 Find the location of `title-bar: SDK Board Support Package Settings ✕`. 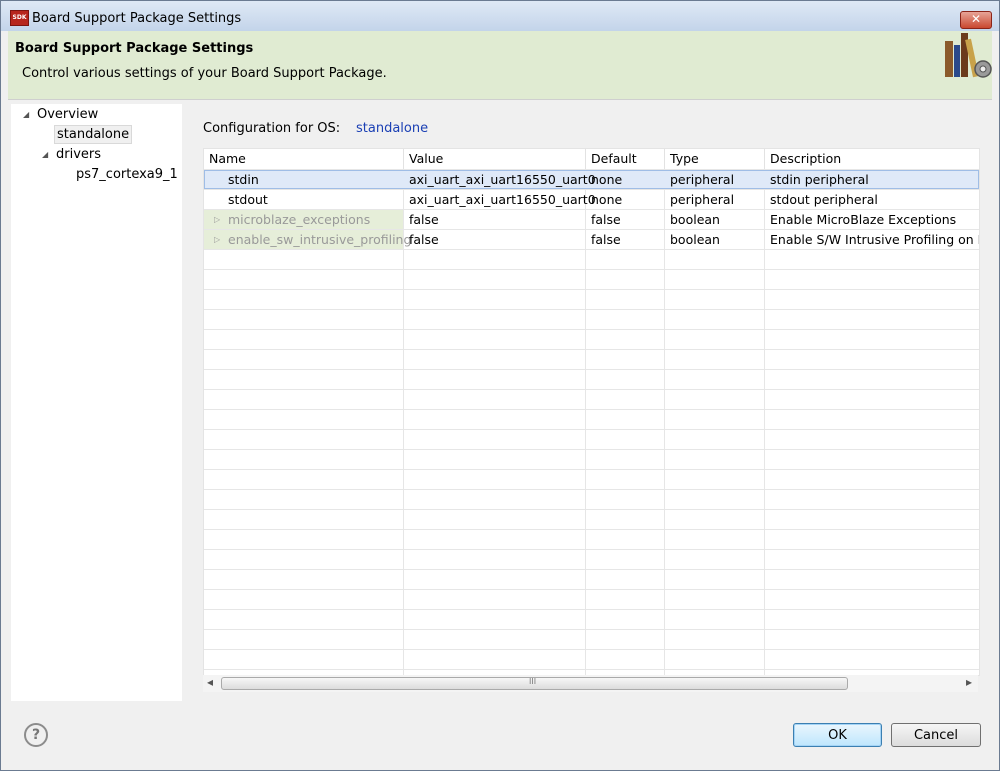

title-bar: SDK Board Support Package Settings ✕ is located at coordinates (500, 16).